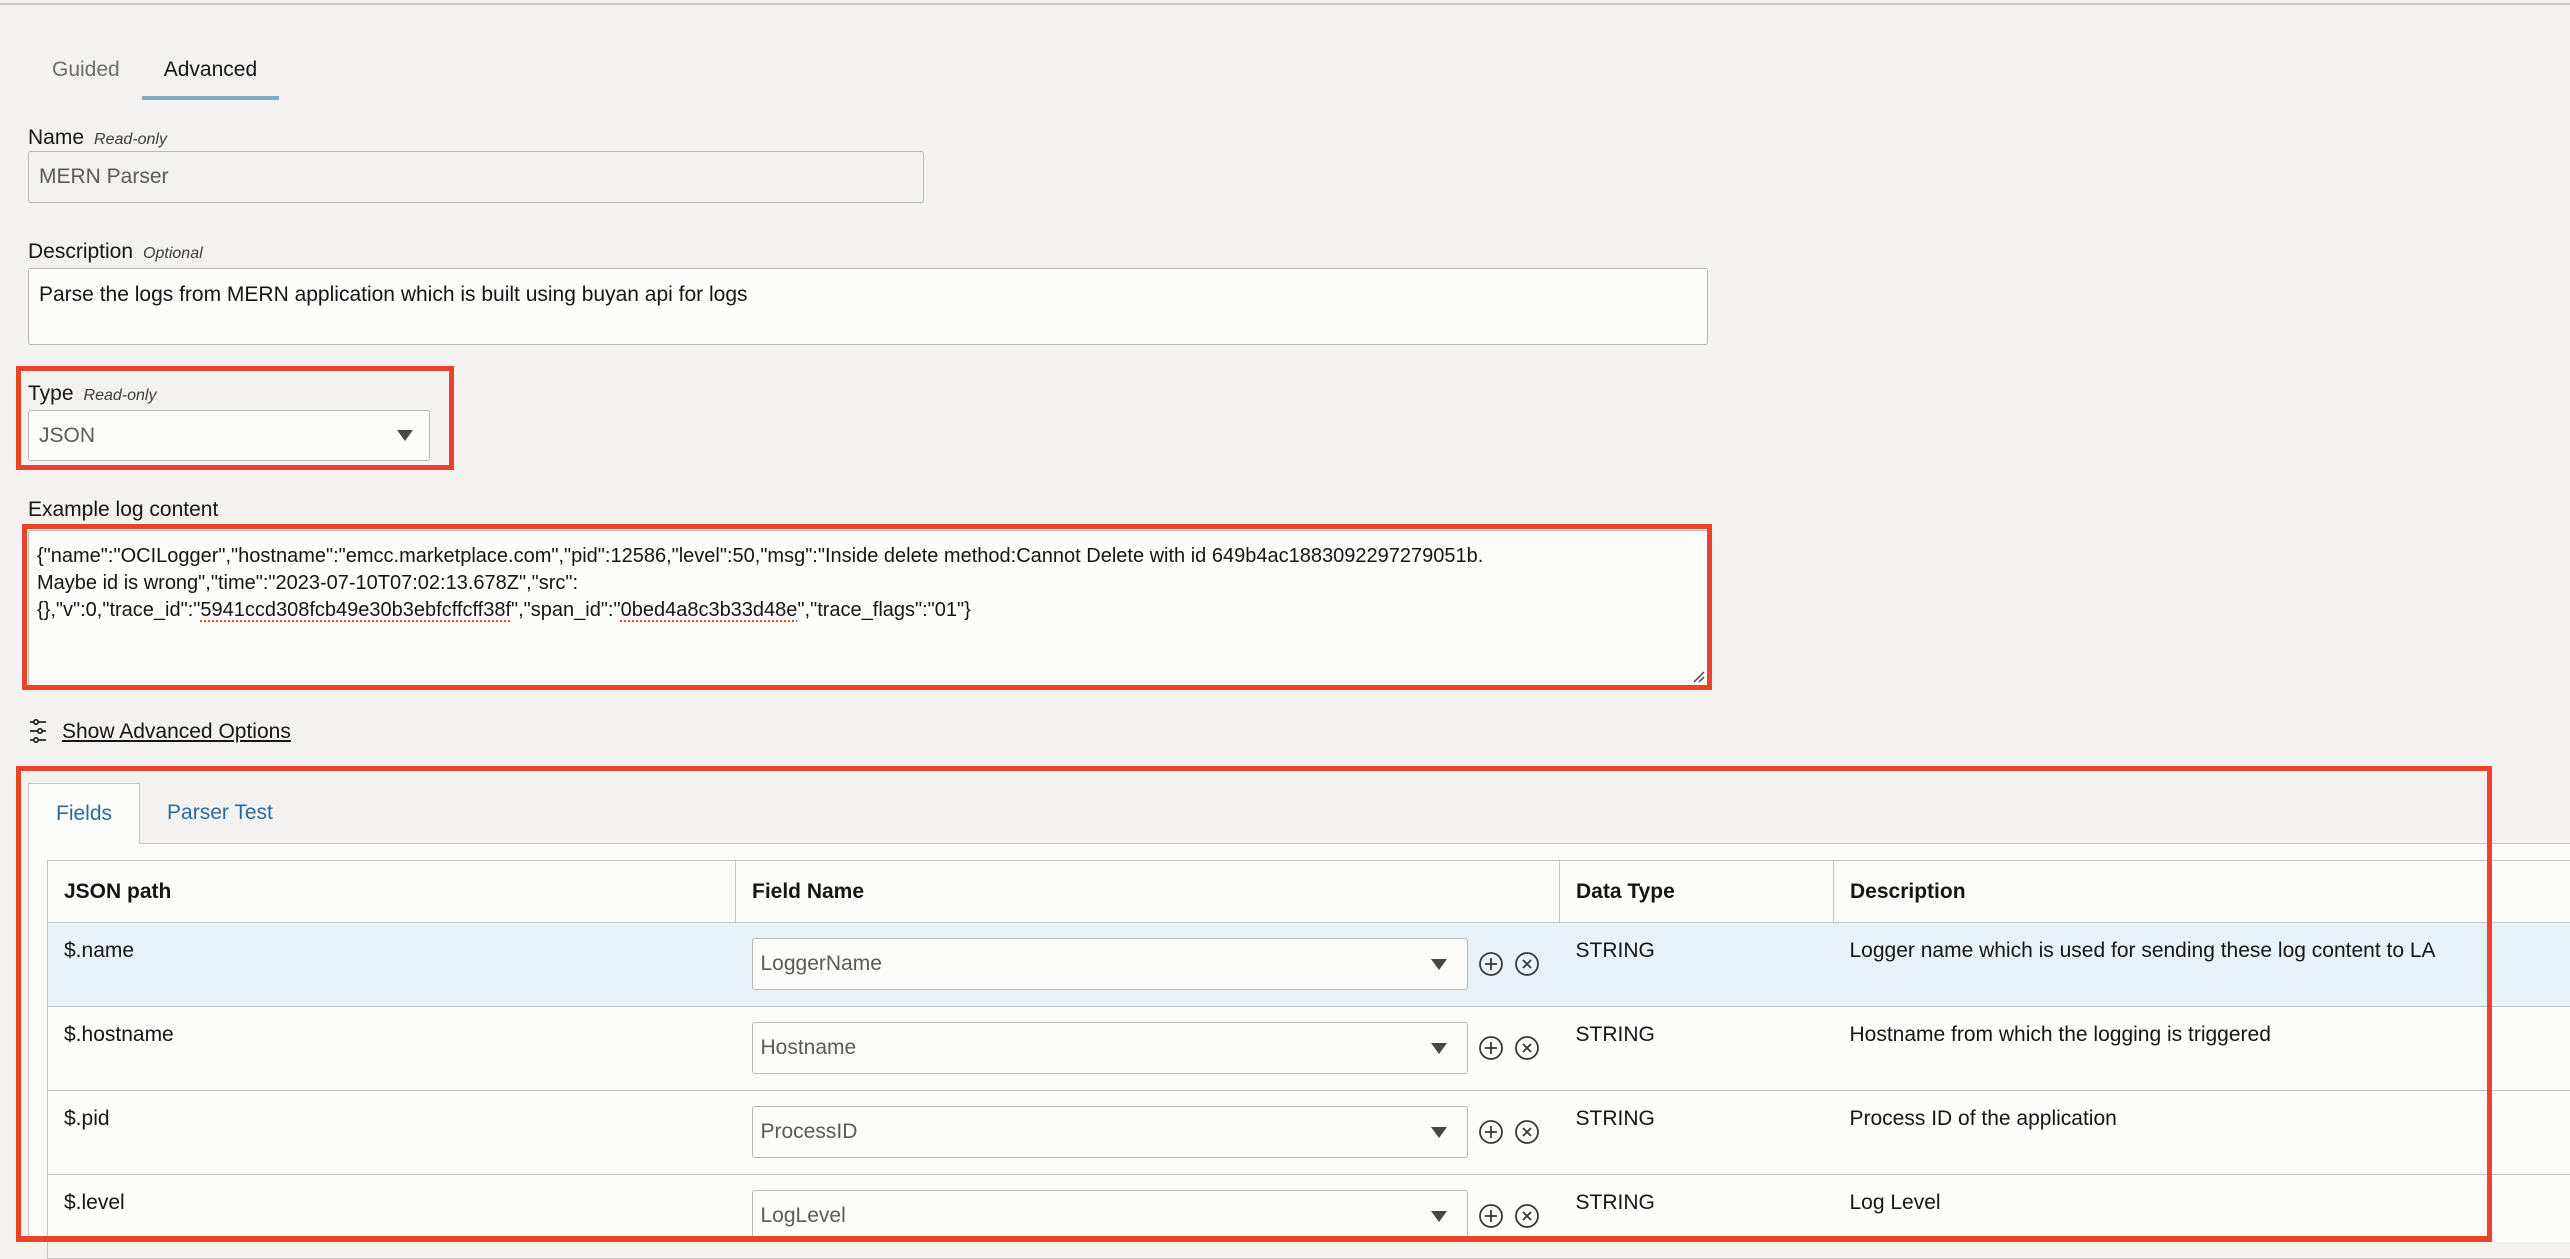  What do you see at coordinates (1148, 892) in the screenshot?
I see `column-header-field-name: Field Name` at bounding box center [1148, 892].